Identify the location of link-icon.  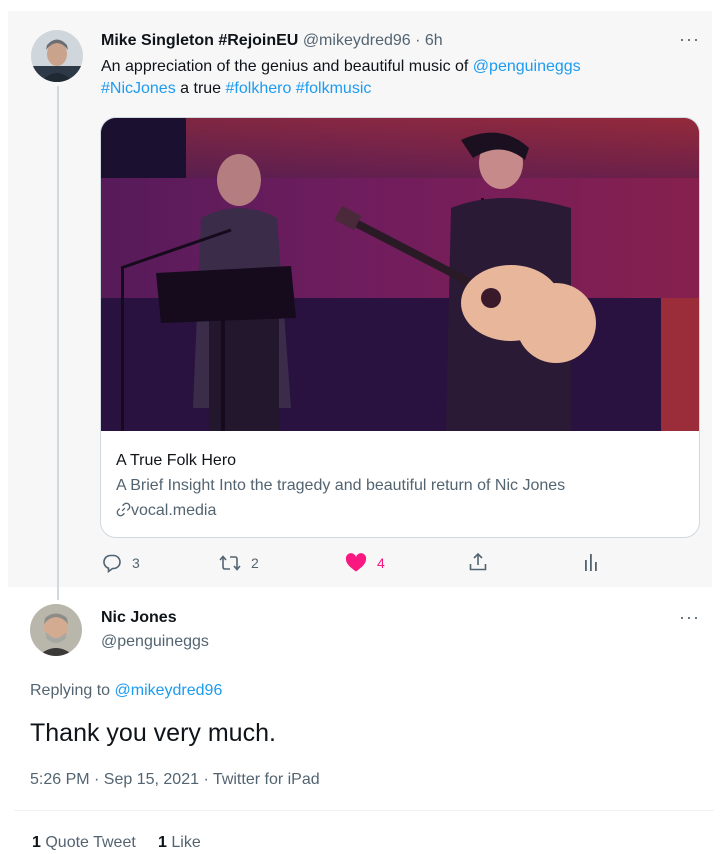
(123, 509).